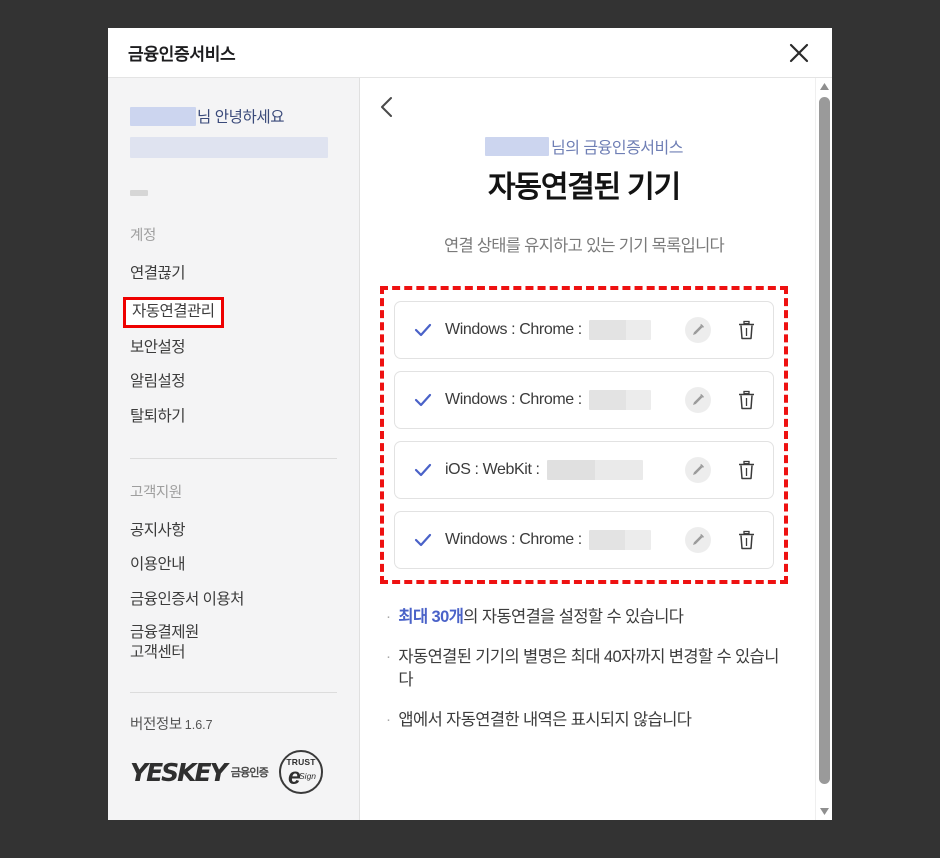 The width and height of the screenshot is (940, 858). Describe the element at coordinates (584, 246) in the screenshot. I see `page-description: 연결 상태를 유지하고 있는 기기 목록입니다` at that location.